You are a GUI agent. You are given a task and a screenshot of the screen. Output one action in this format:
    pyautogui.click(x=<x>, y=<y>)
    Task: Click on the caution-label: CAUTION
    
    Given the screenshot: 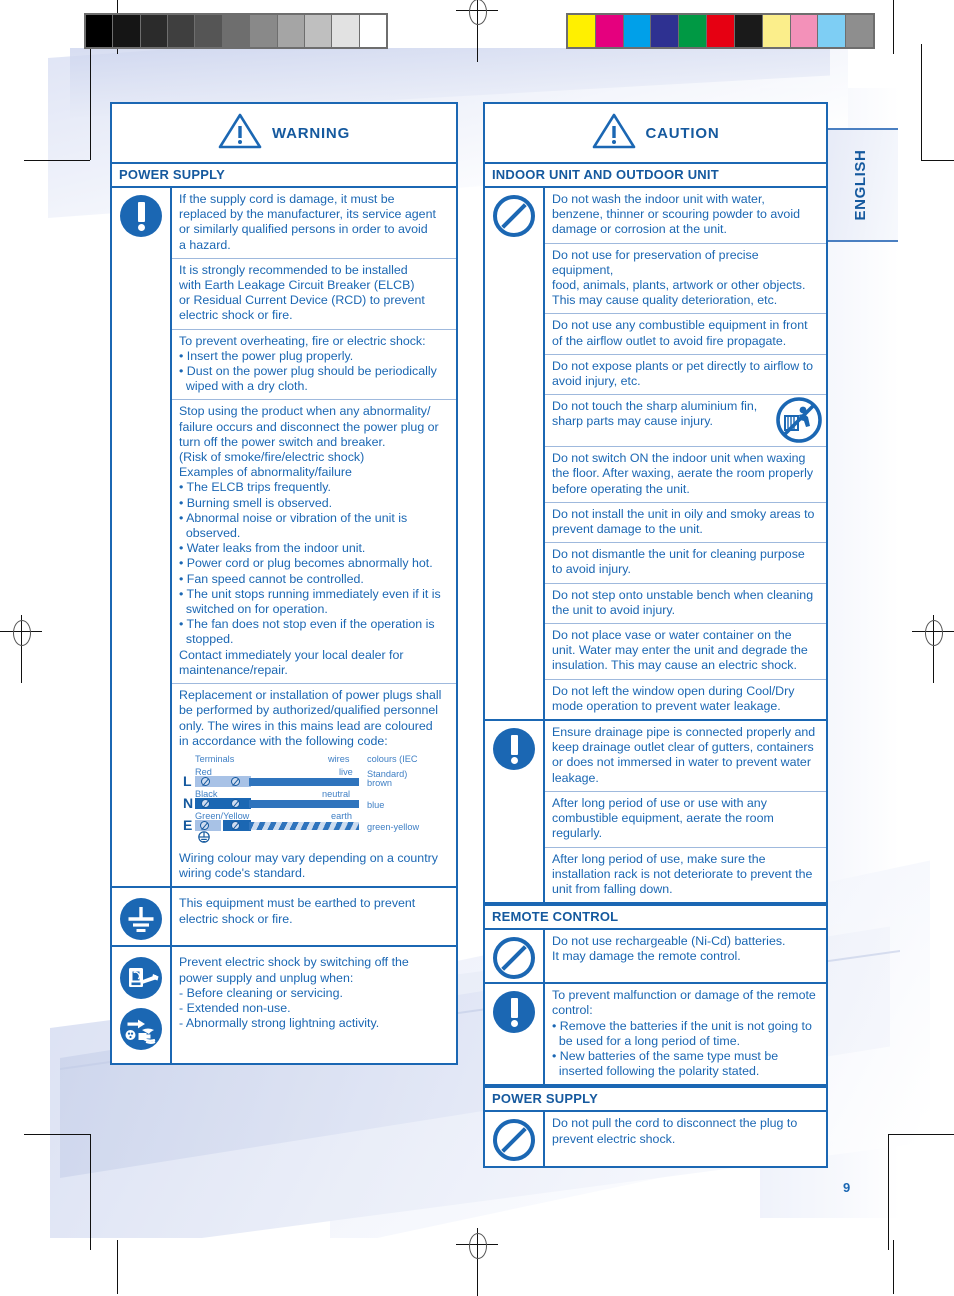 What is the action you would take?
    pyautogui.click(x=682, y=133)
    